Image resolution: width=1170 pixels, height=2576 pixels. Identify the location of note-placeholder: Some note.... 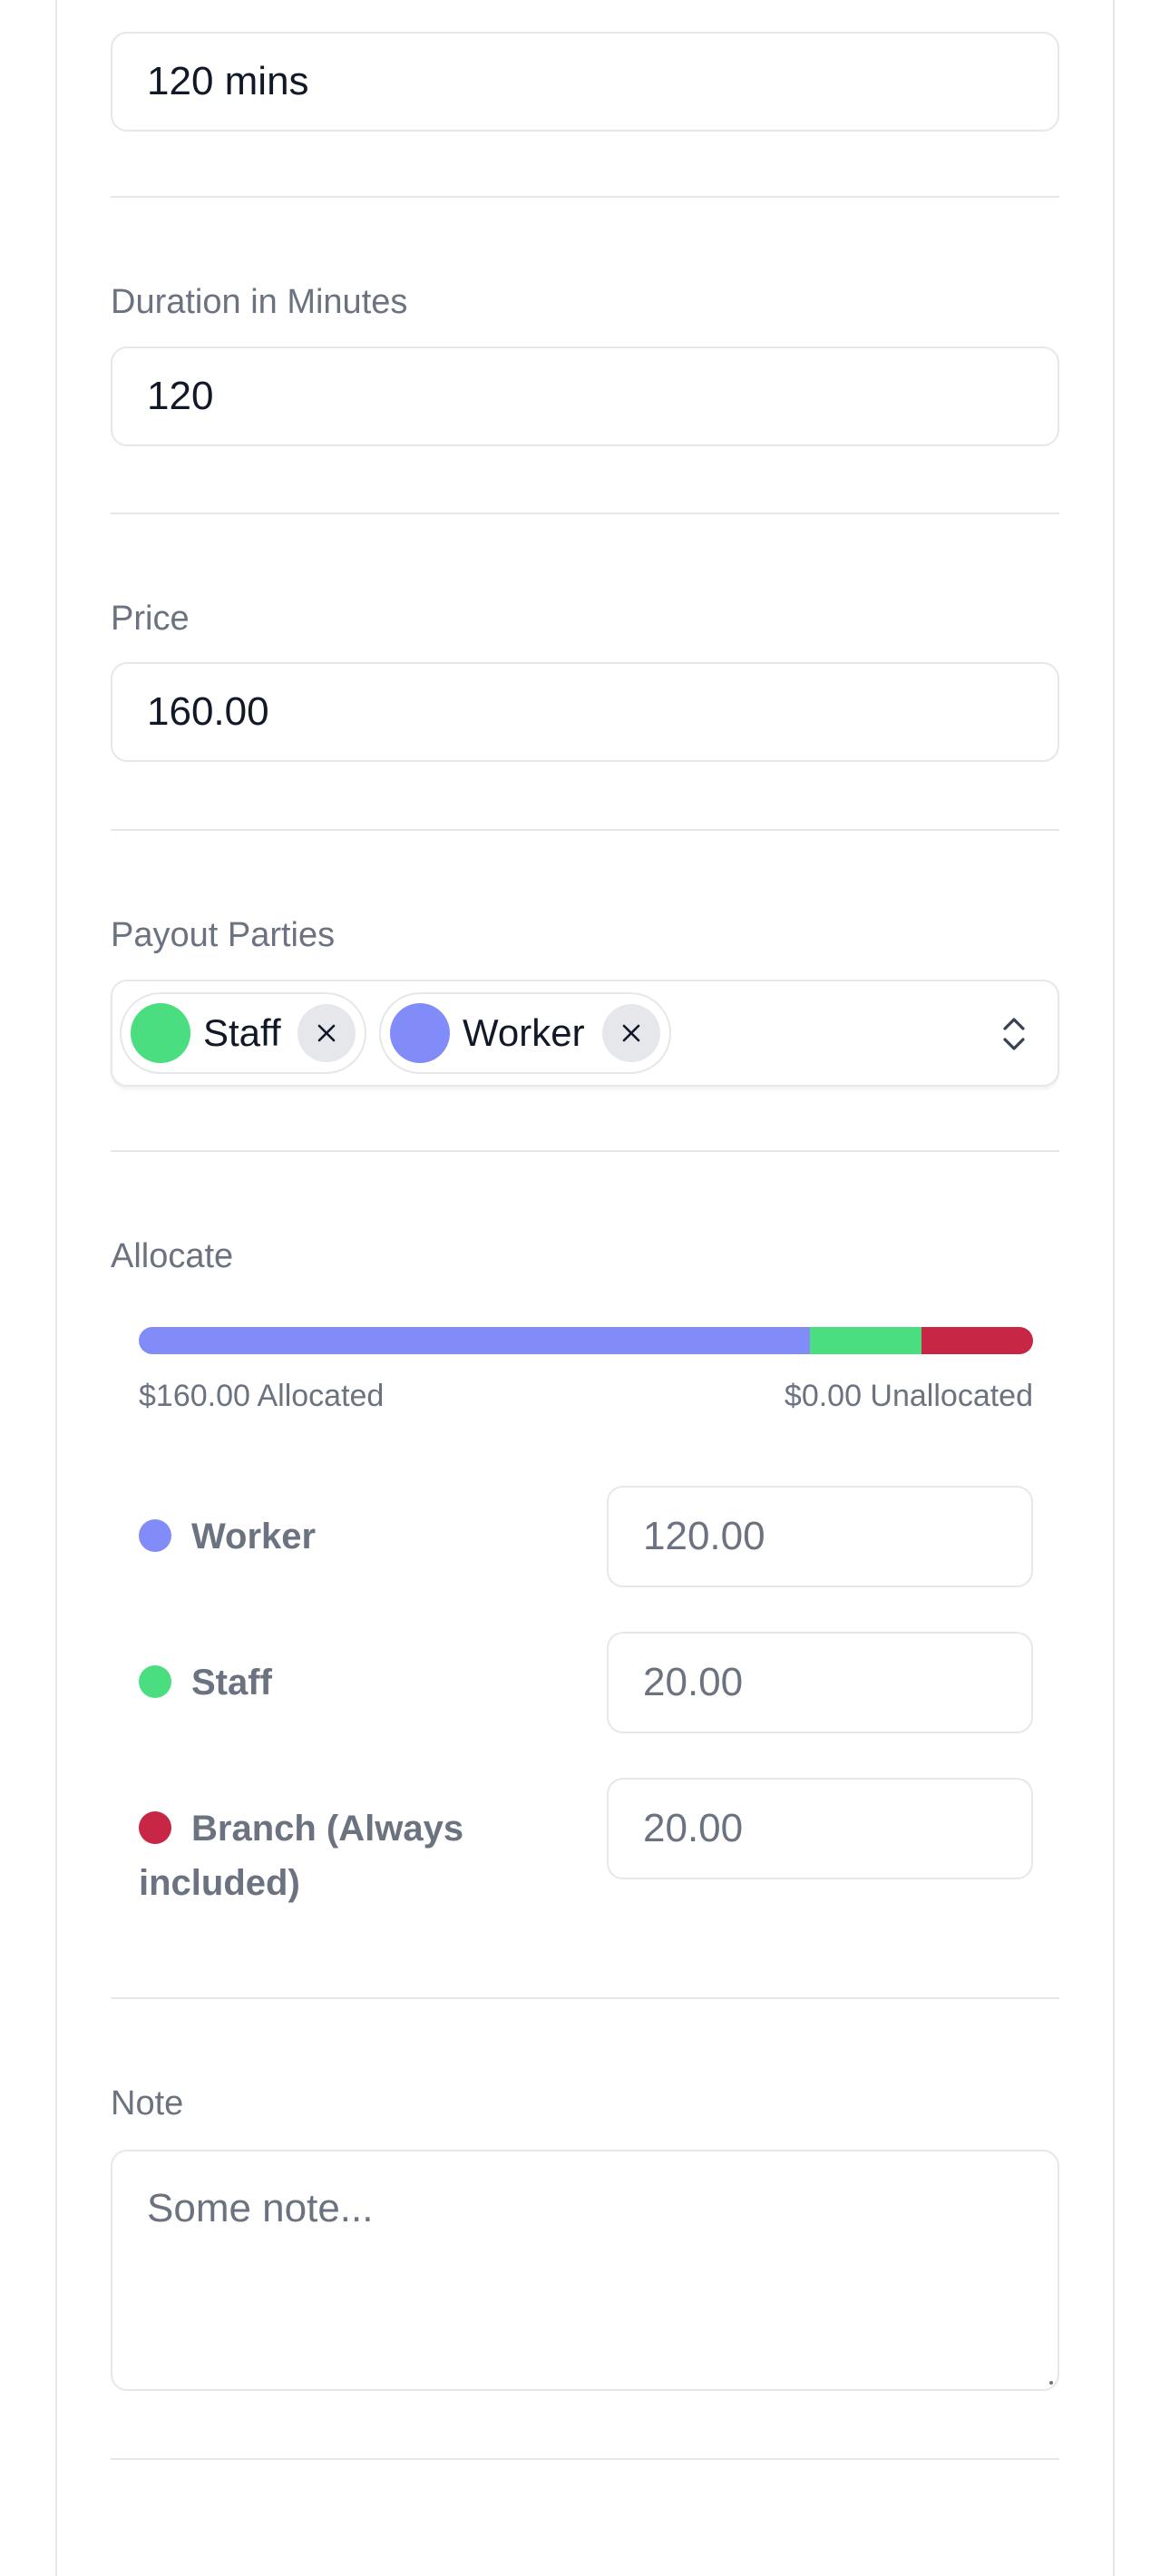
(260, 2208).